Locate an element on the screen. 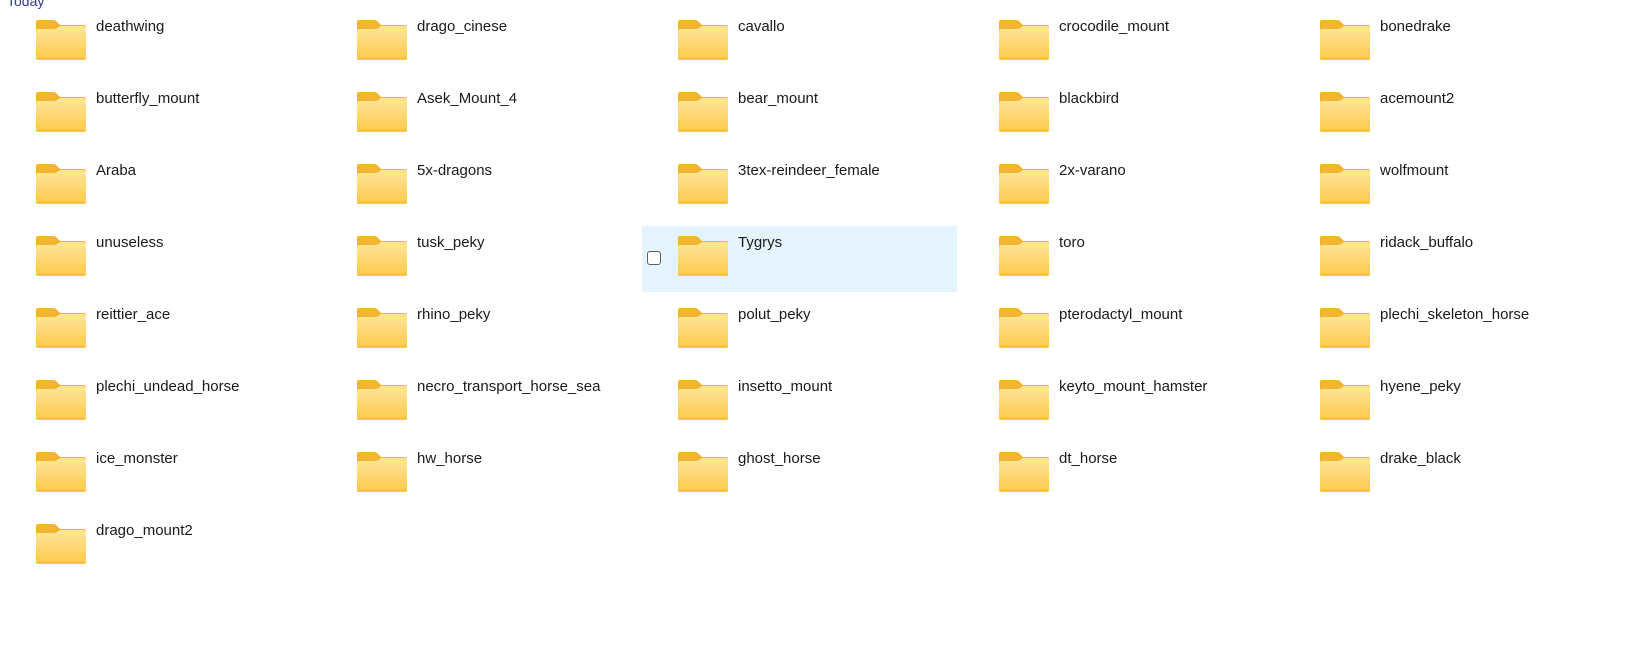 The height and width of the screenshot is (649, 1630). folder-item: Araba is located at coordinates (157, 187).